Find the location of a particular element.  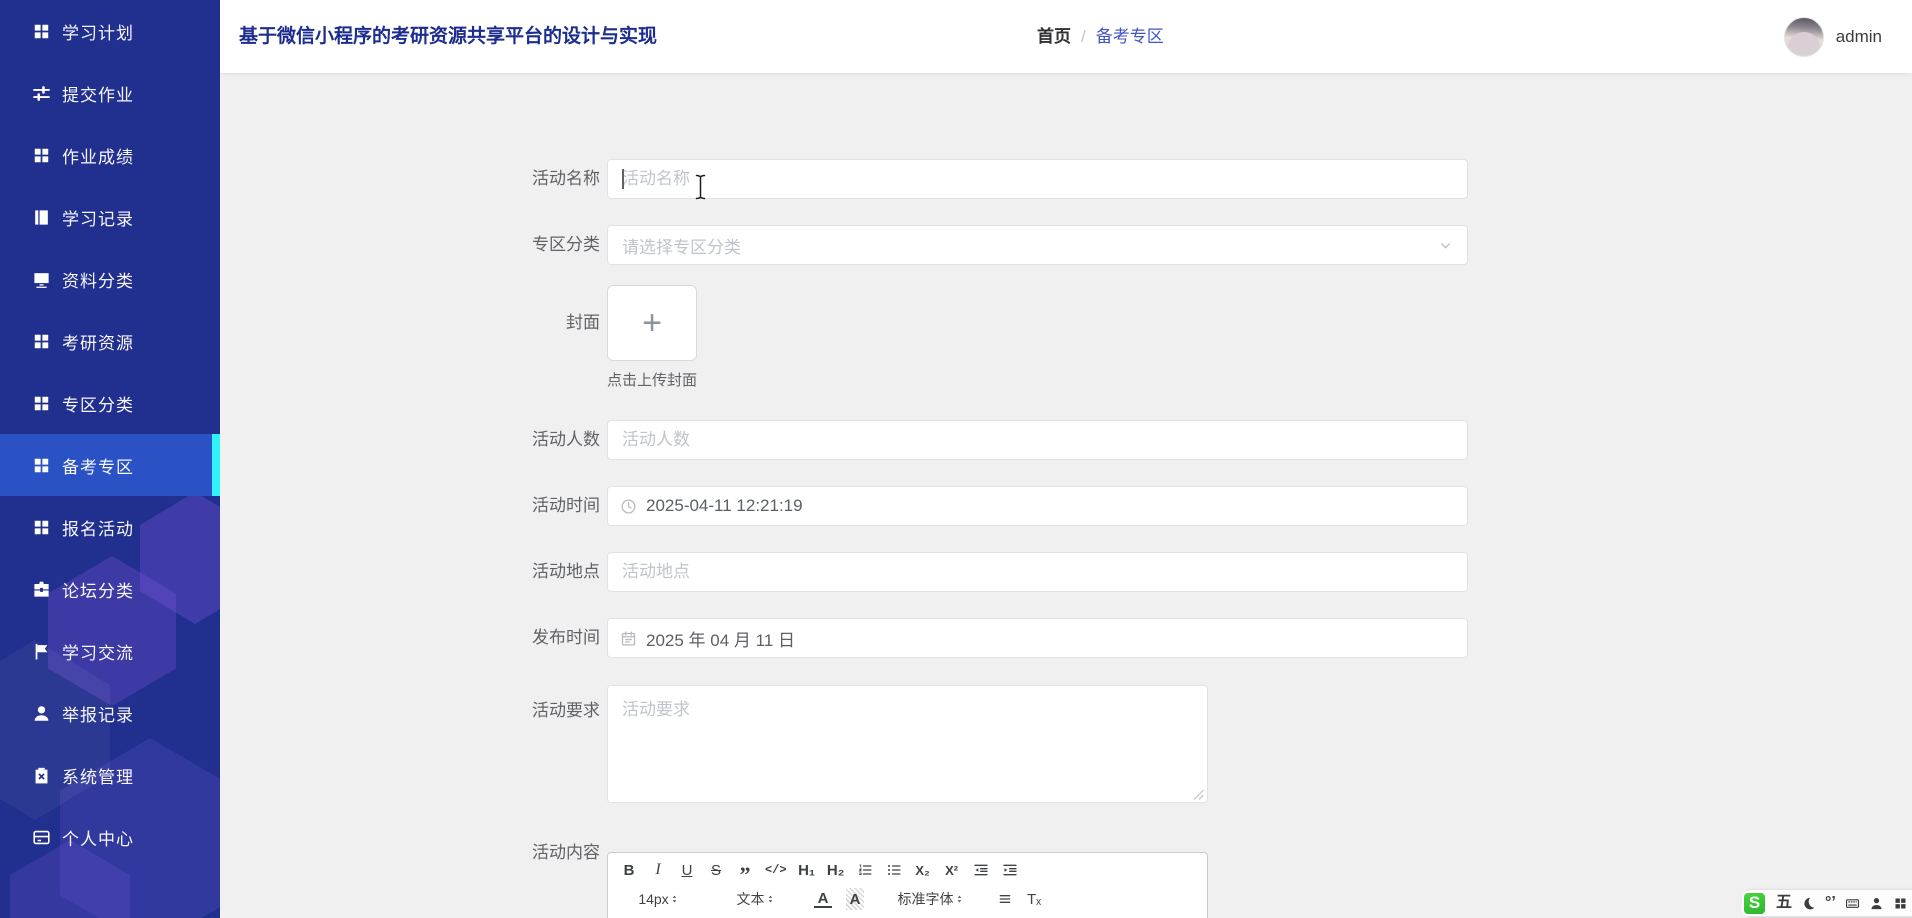

editor-toolbar-row-2: 14px 文本 A A 标准字体 Tₓ is located at coordinates (907, 899).